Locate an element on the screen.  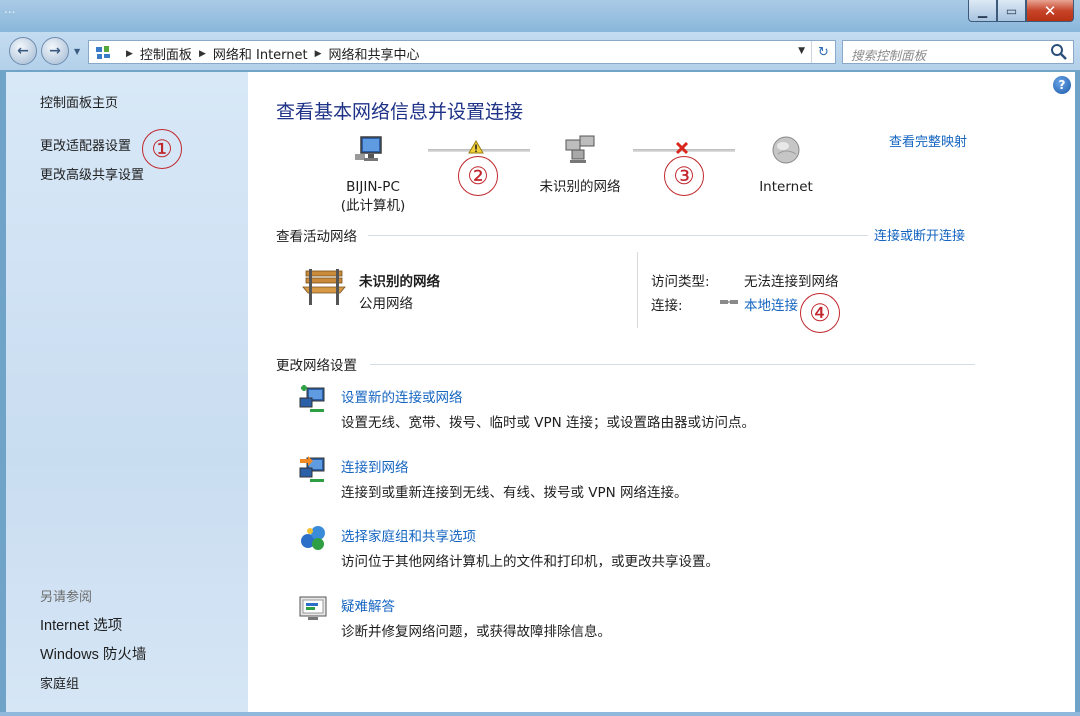
connect-disconnect-link: 连接或断开连接 is located at coordinates (919, 234).